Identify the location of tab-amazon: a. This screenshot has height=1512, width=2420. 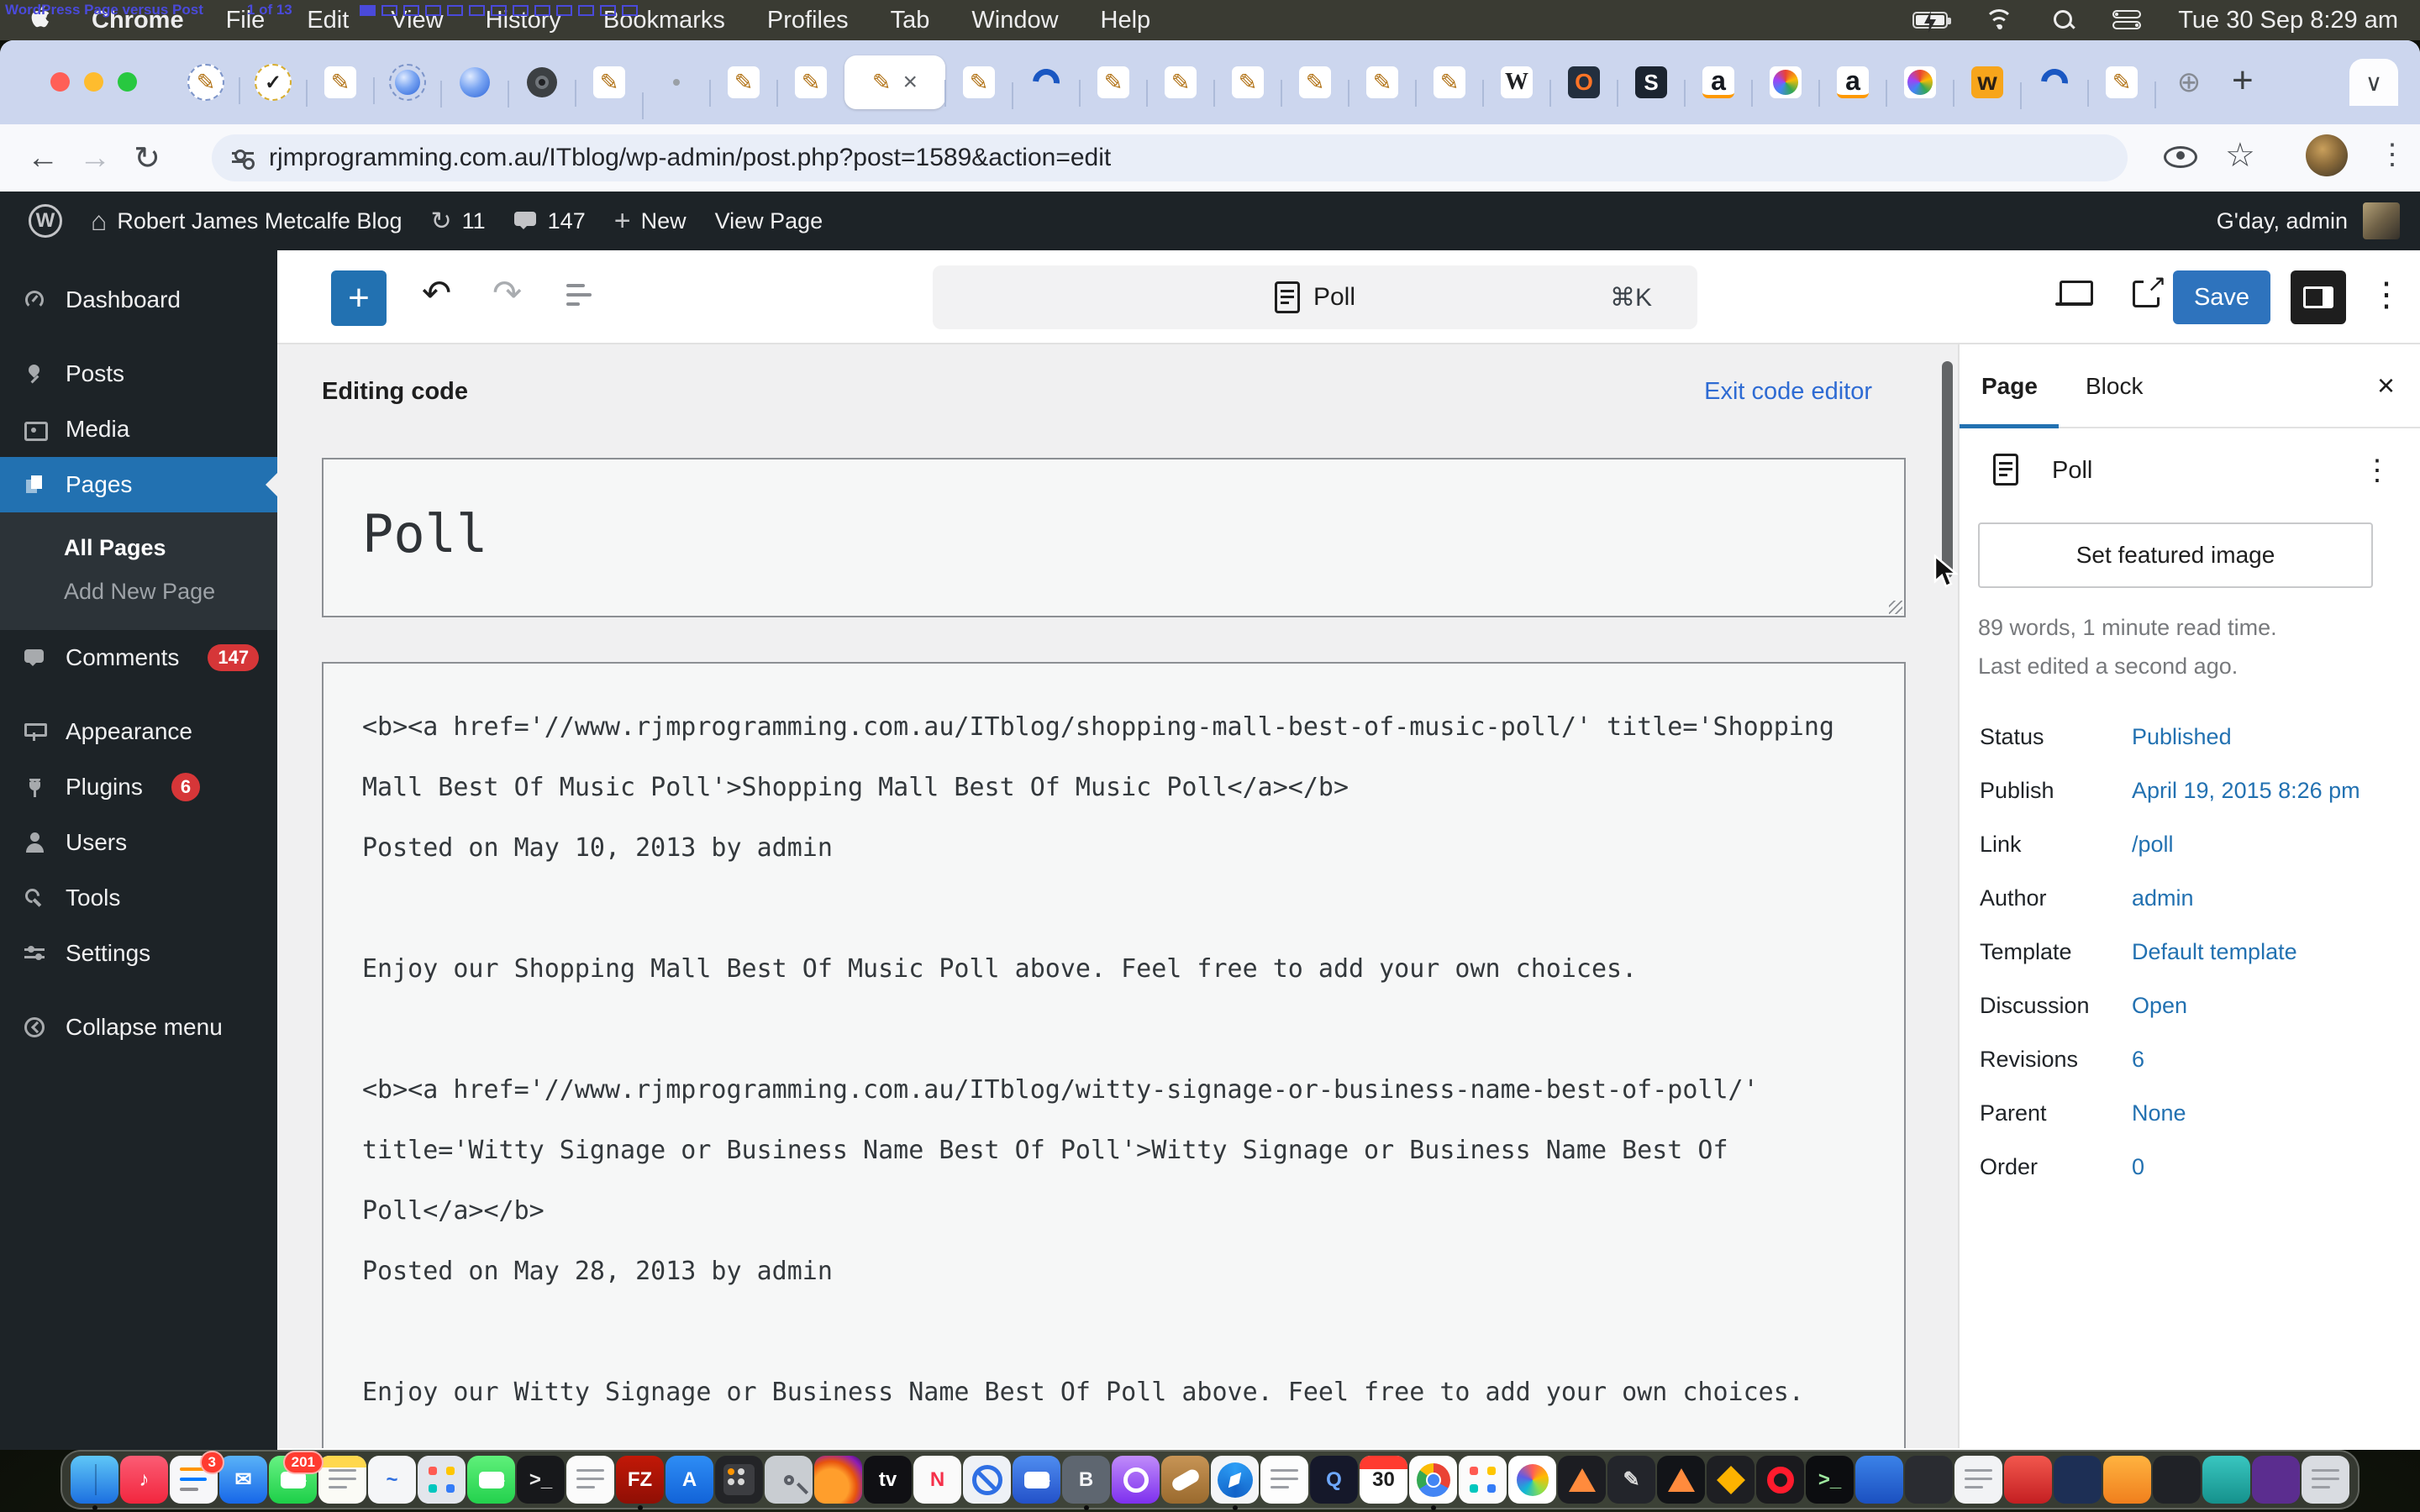
(1852, 86).